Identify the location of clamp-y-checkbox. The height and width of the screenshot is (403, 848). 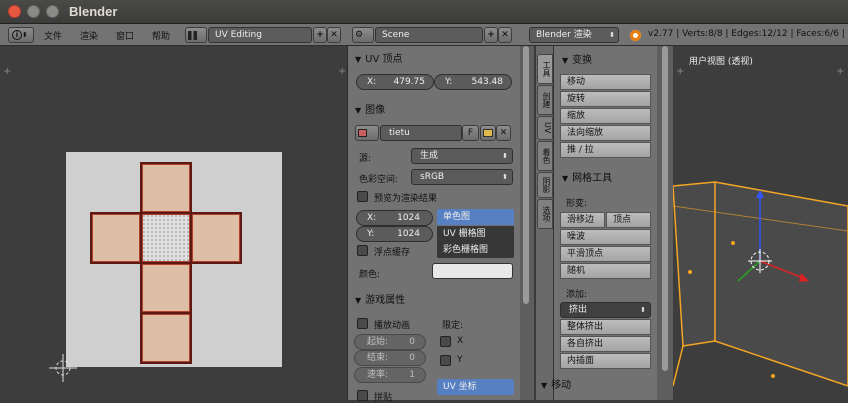
(445, 360).